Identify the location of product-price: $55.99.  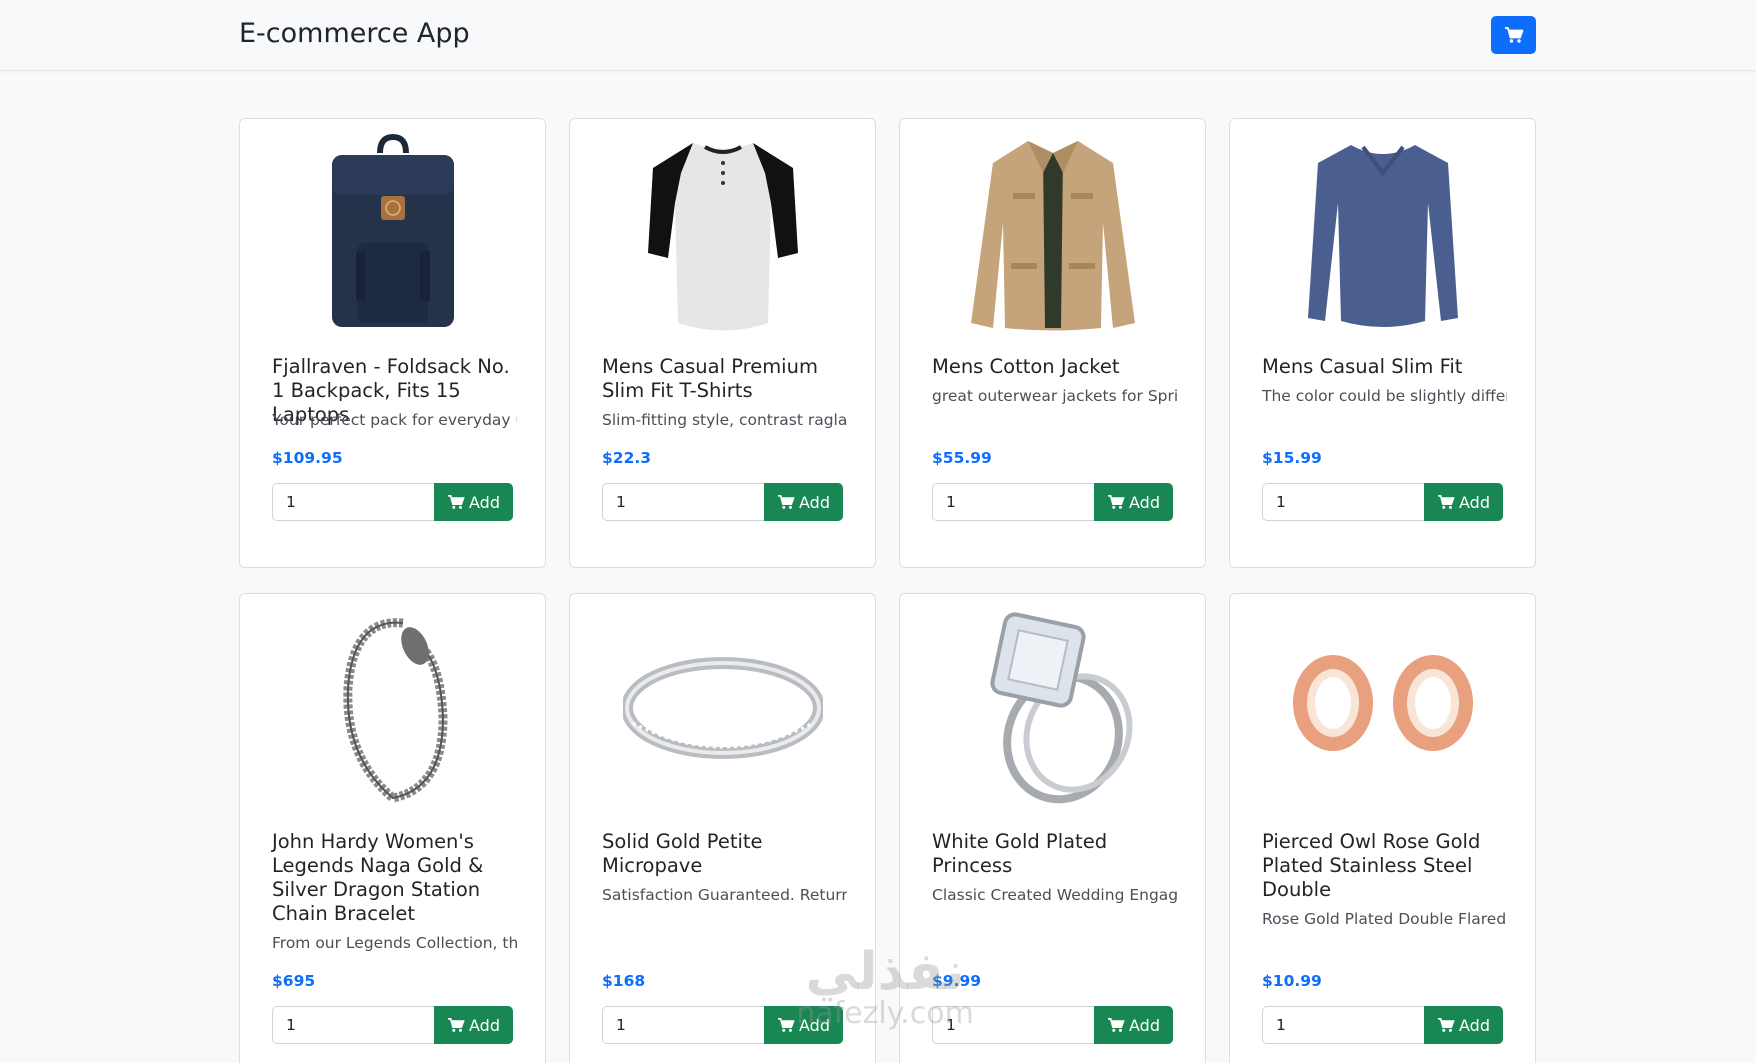
(962, 458).